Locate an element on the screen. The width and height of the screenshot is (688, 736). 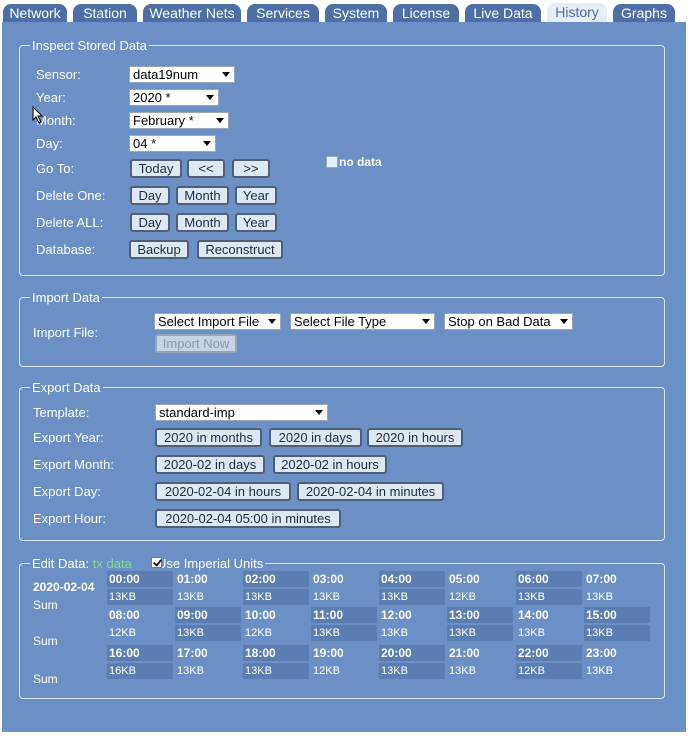
export-hour-minutes-button: 2020-02-04 05:00 in minutes is located at coordinates (248, 518).